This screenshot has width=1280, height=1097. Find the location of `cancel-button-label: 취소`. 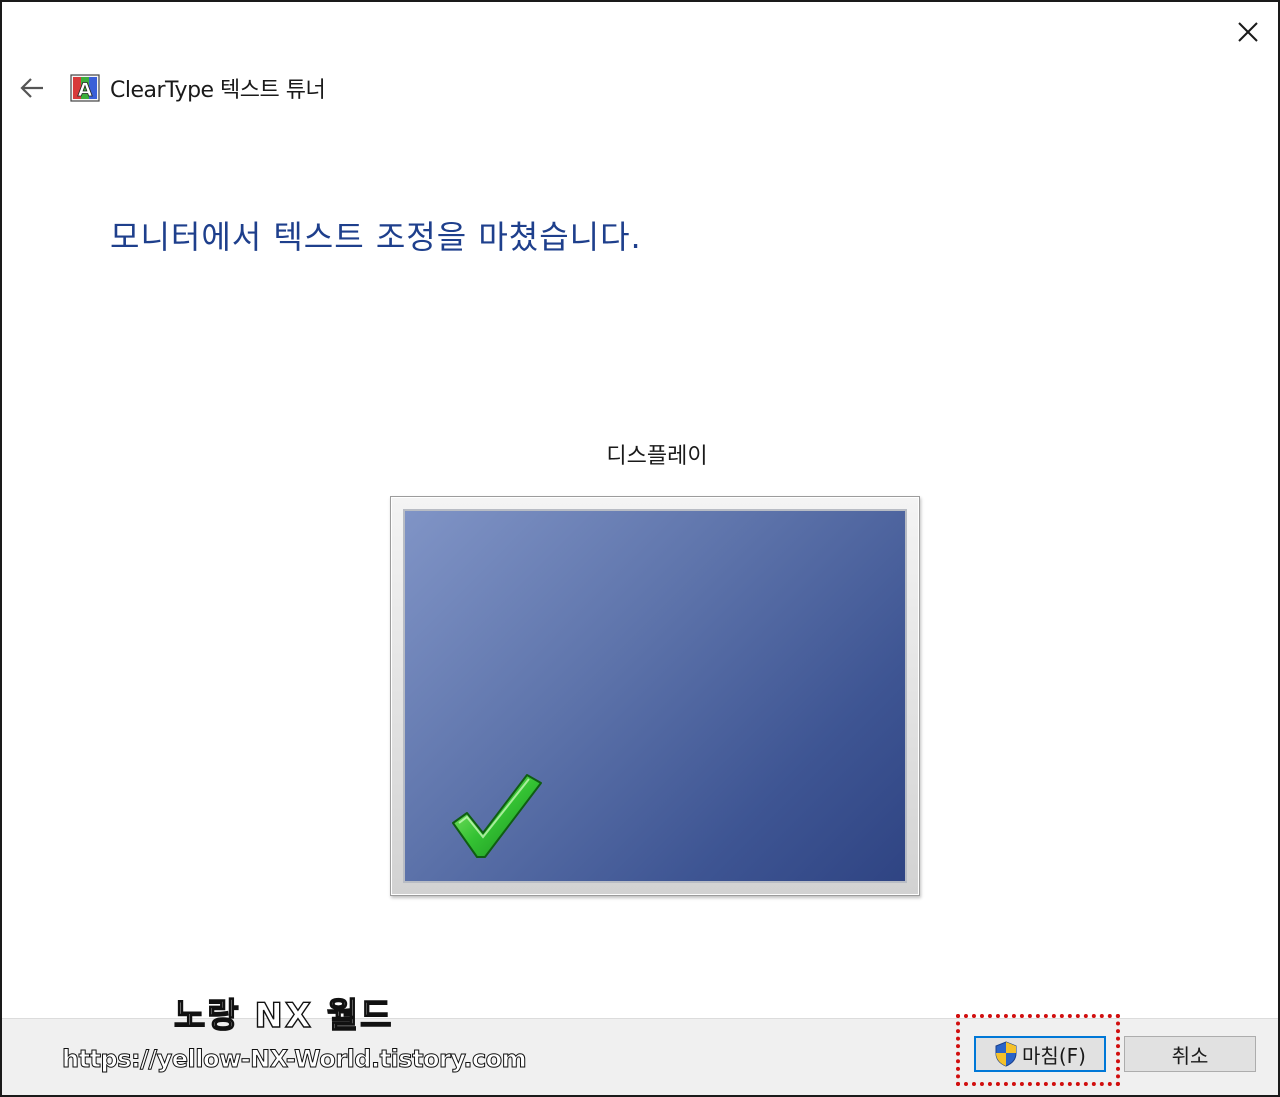

cancel-button-label: 취소 is located at coordinates (1190, 1055).